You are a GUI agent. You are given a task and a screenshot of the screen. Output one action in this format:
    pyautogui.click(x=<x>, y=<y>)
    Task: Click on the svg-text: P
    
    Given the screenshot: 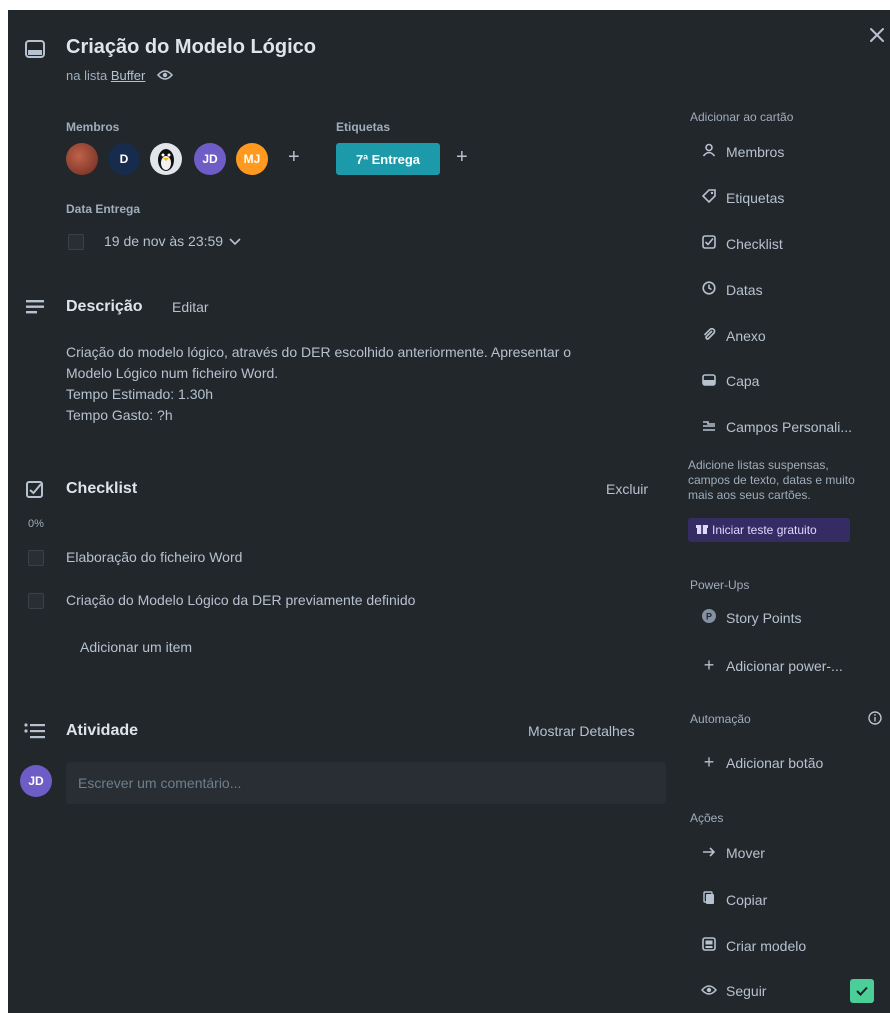 What is the action you would take?
    pyautogui.click(x=709, y=617)
    